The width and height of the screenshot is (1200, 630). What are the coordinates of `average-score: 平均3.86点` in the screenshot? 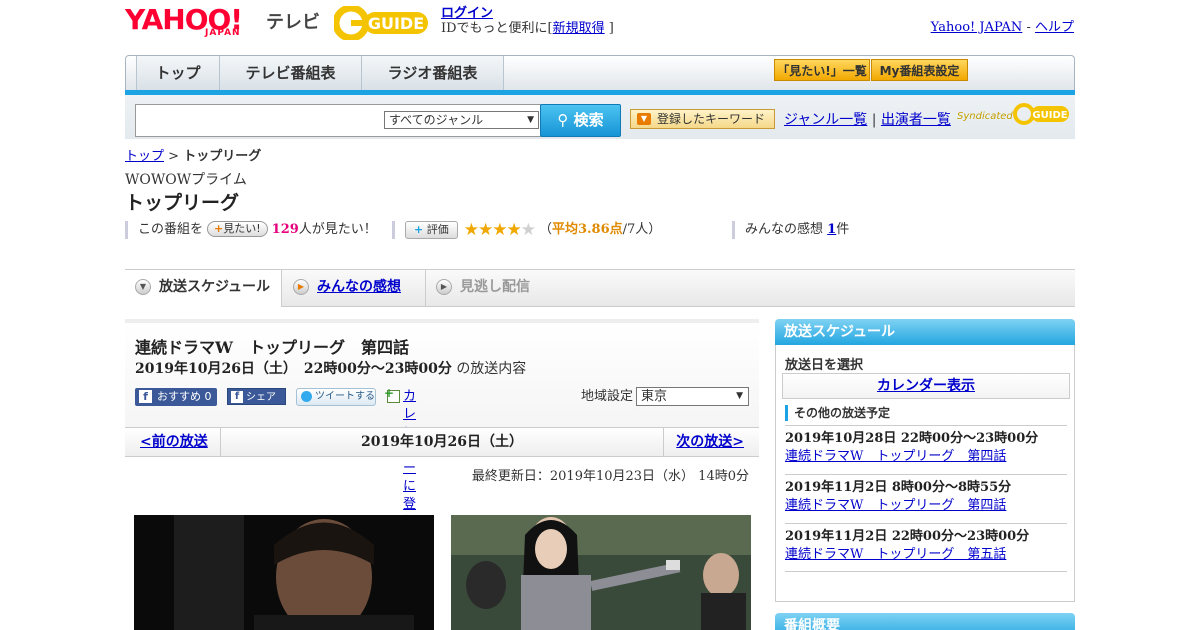 It's located at (587, 229).